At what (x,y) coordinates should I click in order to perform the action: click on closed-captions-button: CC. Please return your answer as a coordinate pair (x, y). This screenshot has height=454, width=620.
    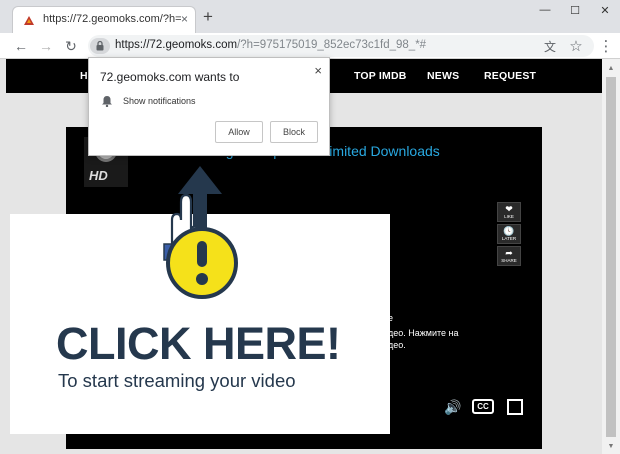
    Looking at the image, I should click on (483, 406).